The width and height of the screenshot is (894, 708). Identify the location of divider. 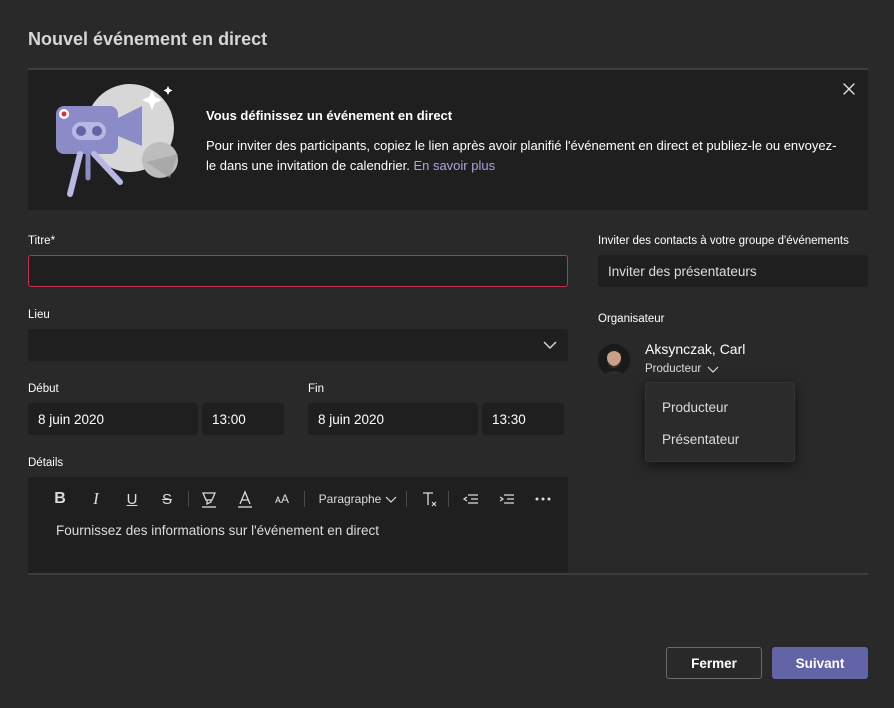
(448, 574).